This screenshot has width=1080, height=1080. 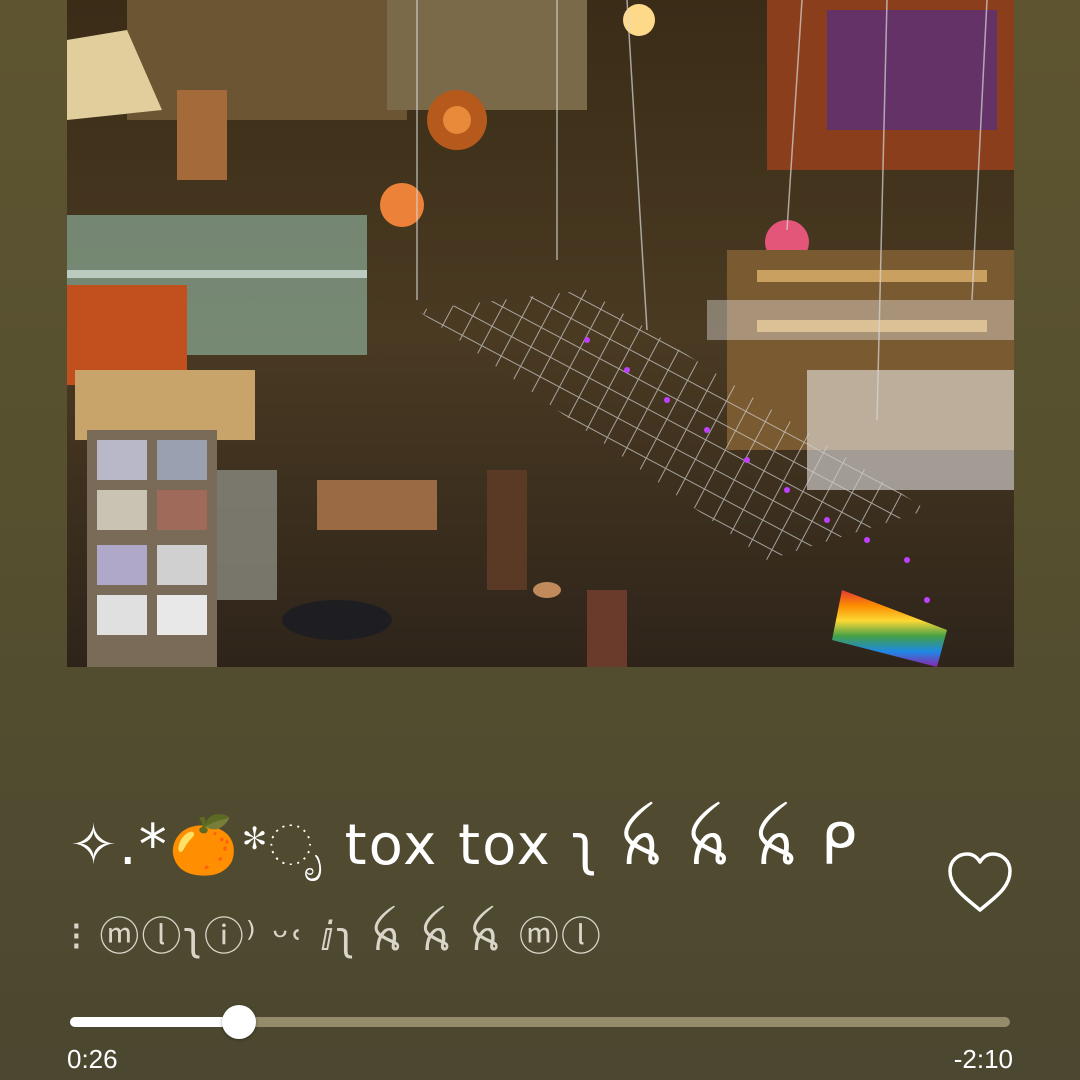 I want to click on progress-bar, so click(x=540, y=1022).